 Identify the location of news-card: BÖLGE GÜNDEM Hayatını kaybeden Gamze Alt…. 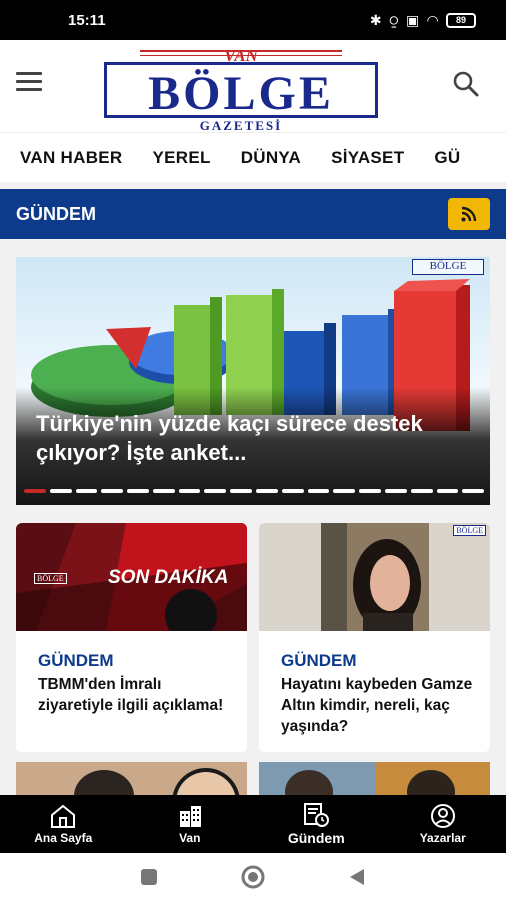
(374, 637).